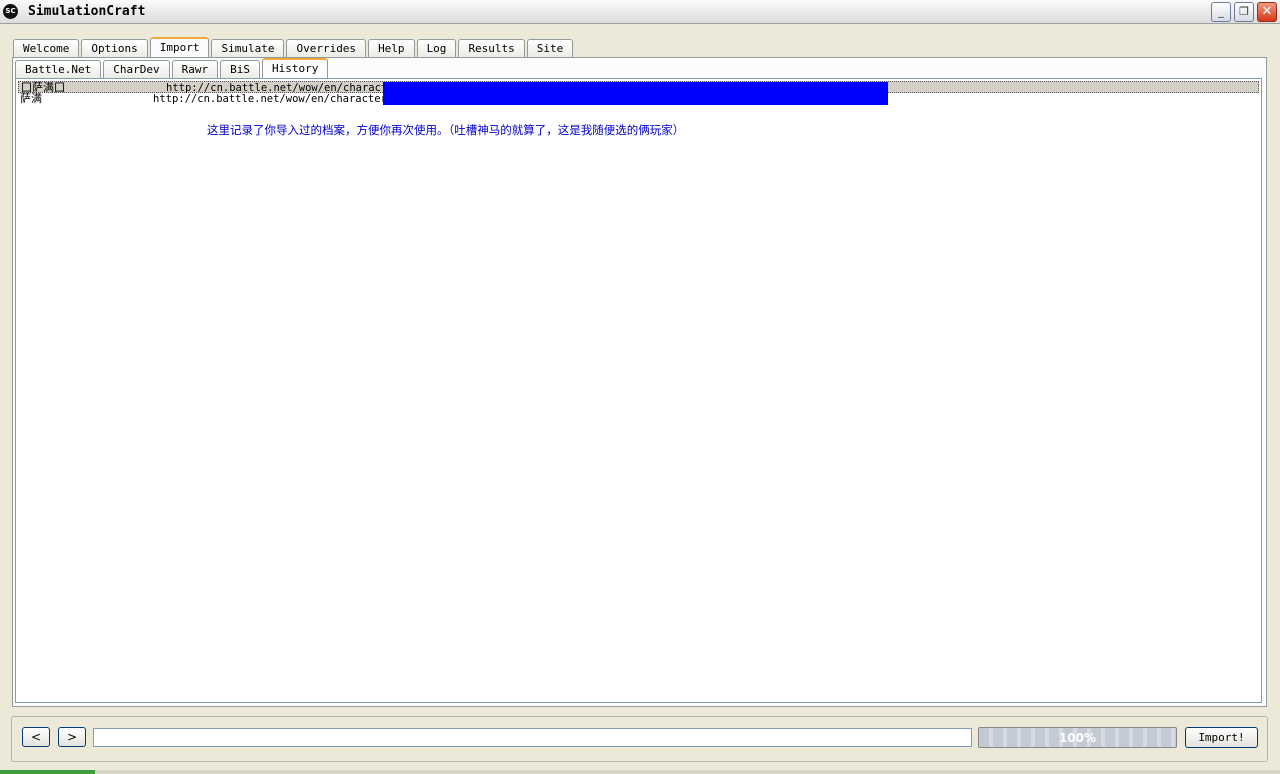 The width and height of the screenshot is (1280, 774). I want to click on tab-battlenet: Battle.Net, so click(58, 69).